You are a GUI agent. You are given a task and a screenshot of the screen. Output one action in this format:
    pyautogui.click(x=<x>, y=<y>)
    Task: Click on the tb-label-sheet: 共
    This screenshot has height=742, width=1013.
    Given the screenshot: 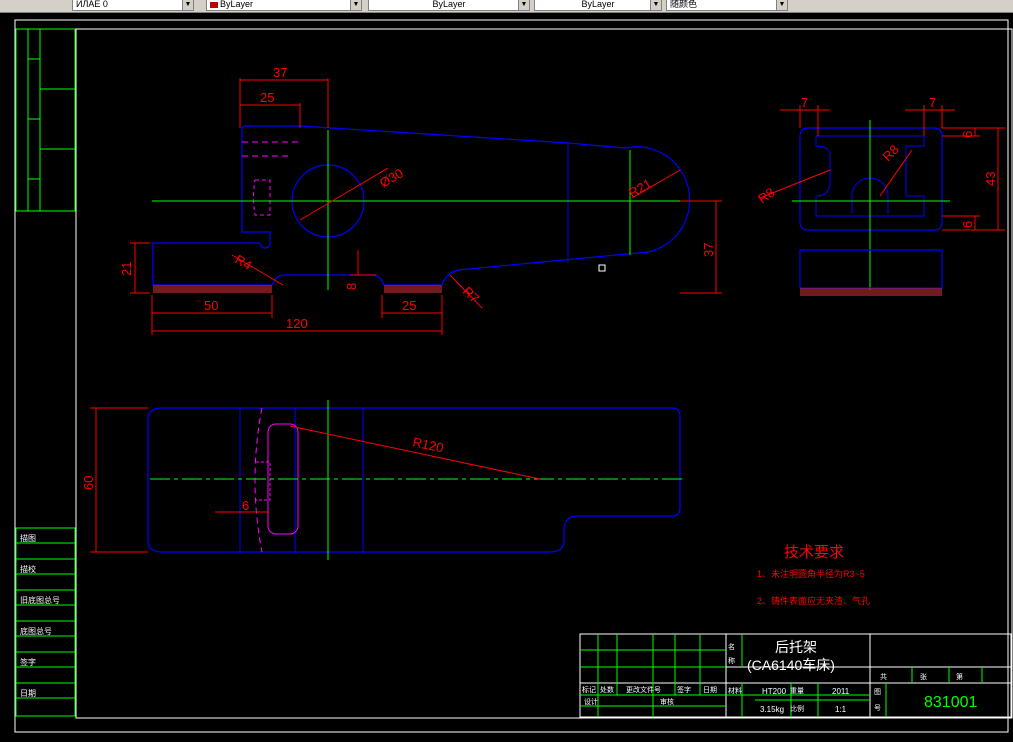 What is the action you would take?
    pyautogui.click(x=883, y=676)
    